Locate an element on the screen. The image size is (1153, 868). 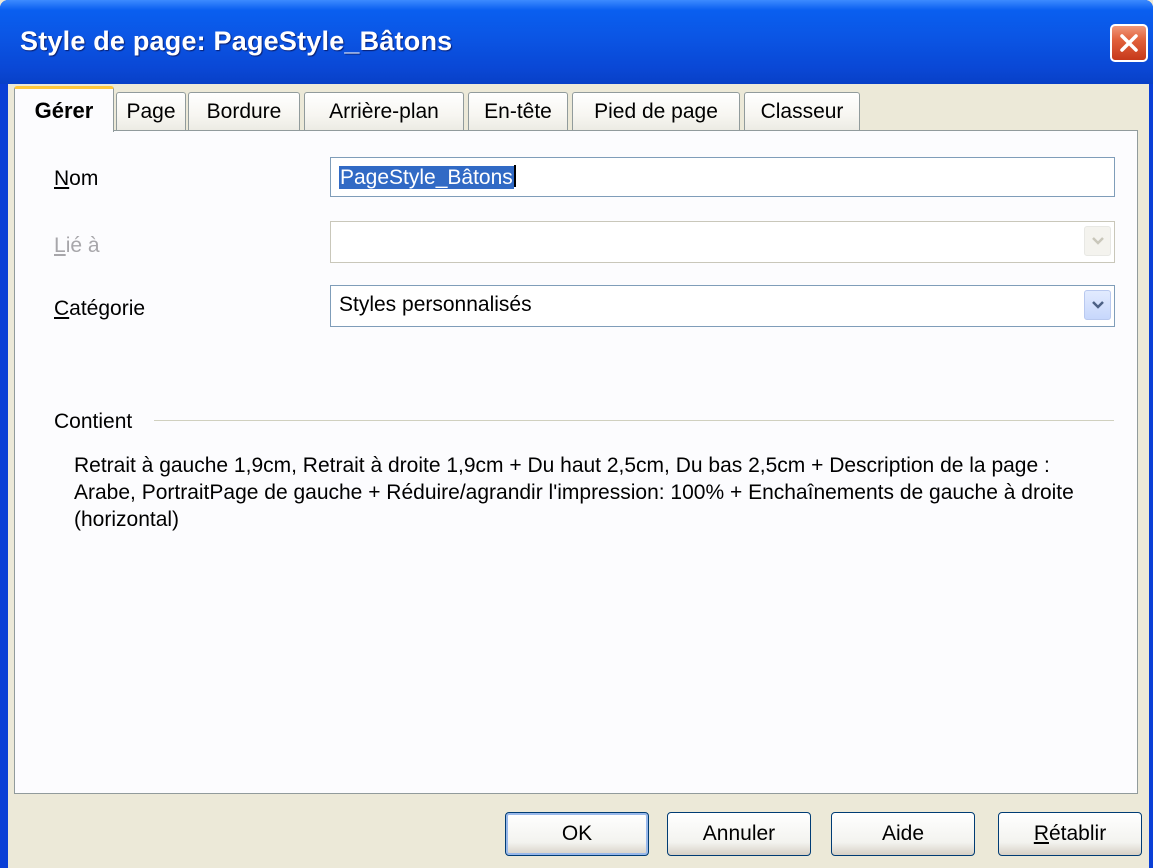
tab-gerer: Gérer is located at coordinates (64, 109).